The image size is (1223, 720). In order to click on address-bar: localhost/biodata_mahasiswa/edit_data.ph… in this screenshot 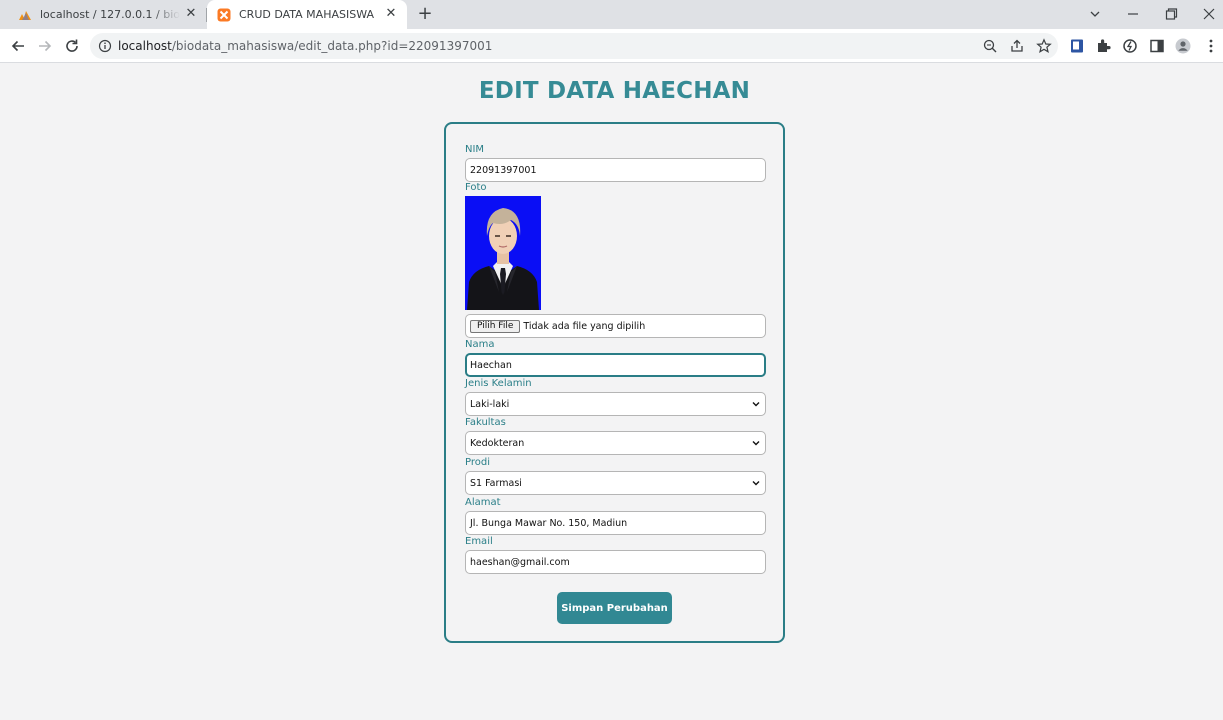, I will do `click(574, 46)`.